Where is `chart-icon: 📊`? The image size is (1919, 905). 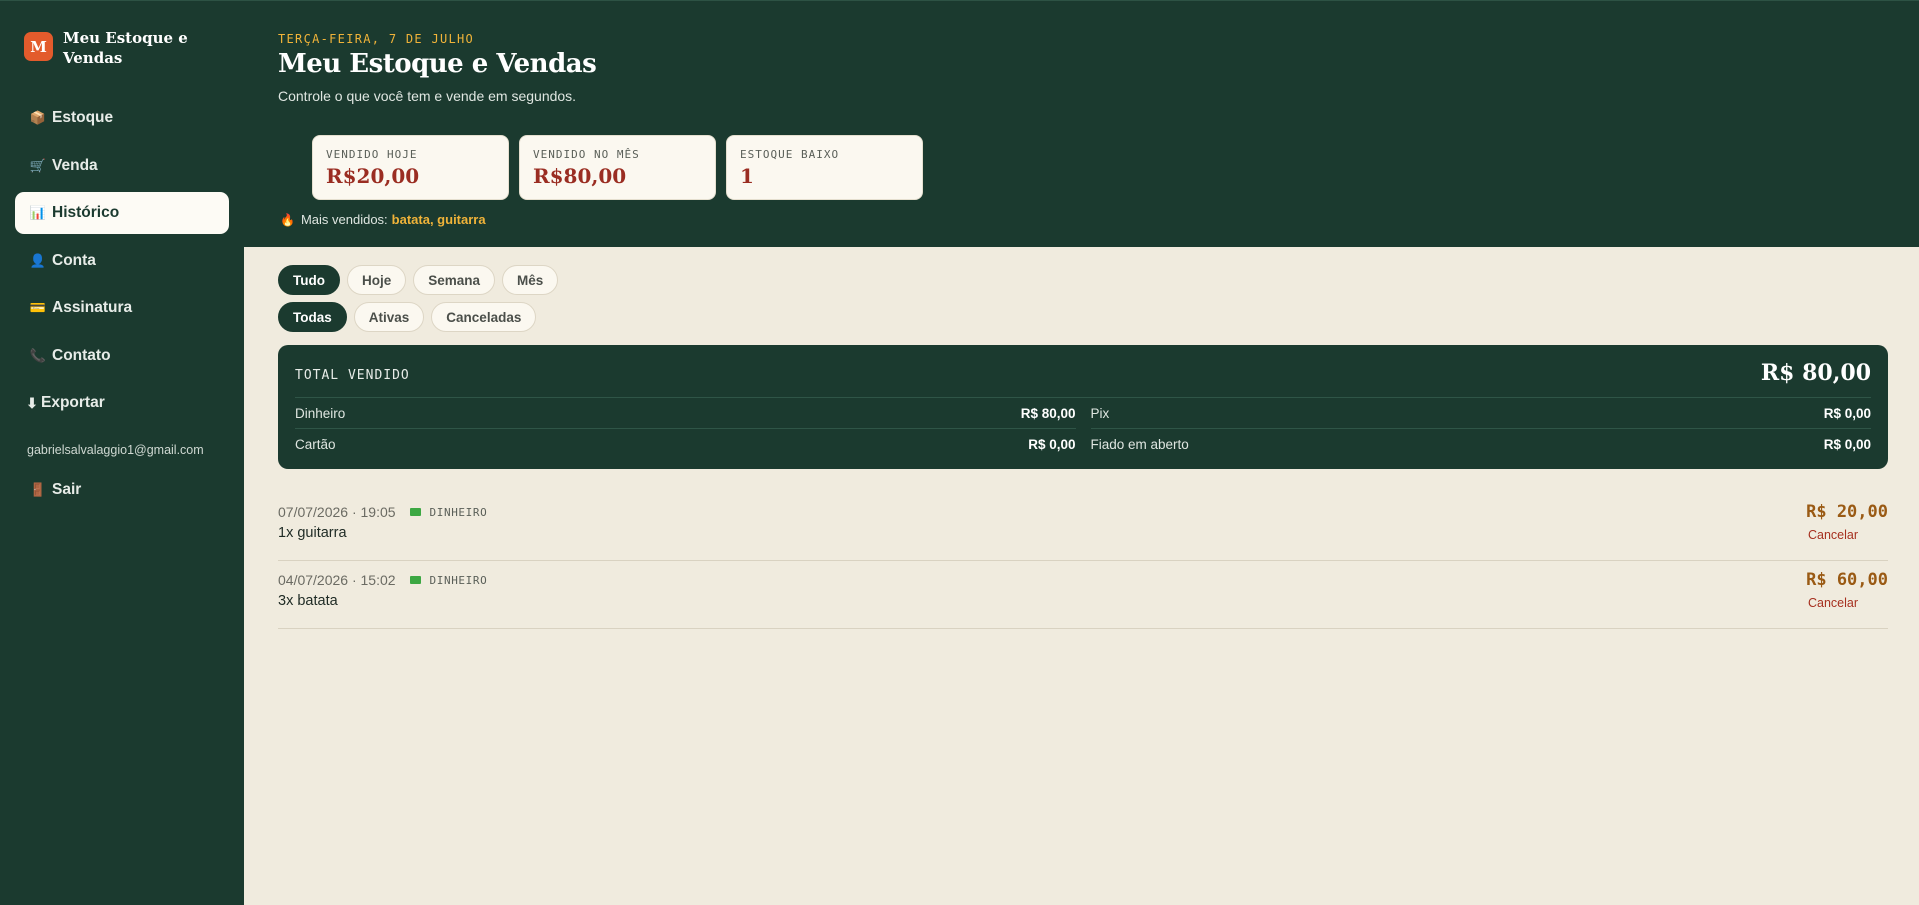
chart-icon: 📊 is located at coordinates (38, 212).